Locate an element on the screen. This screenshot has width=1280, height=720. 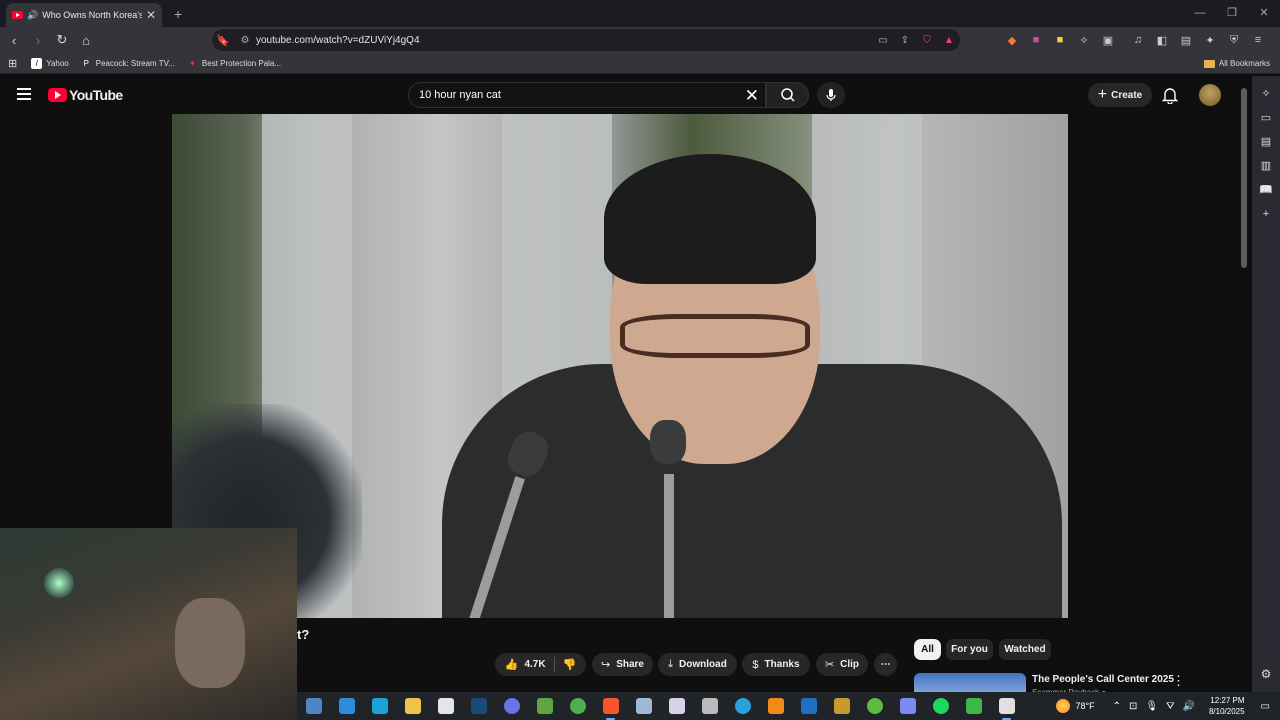
network-icon: ⛛ is located at coordinates (1170, 706).